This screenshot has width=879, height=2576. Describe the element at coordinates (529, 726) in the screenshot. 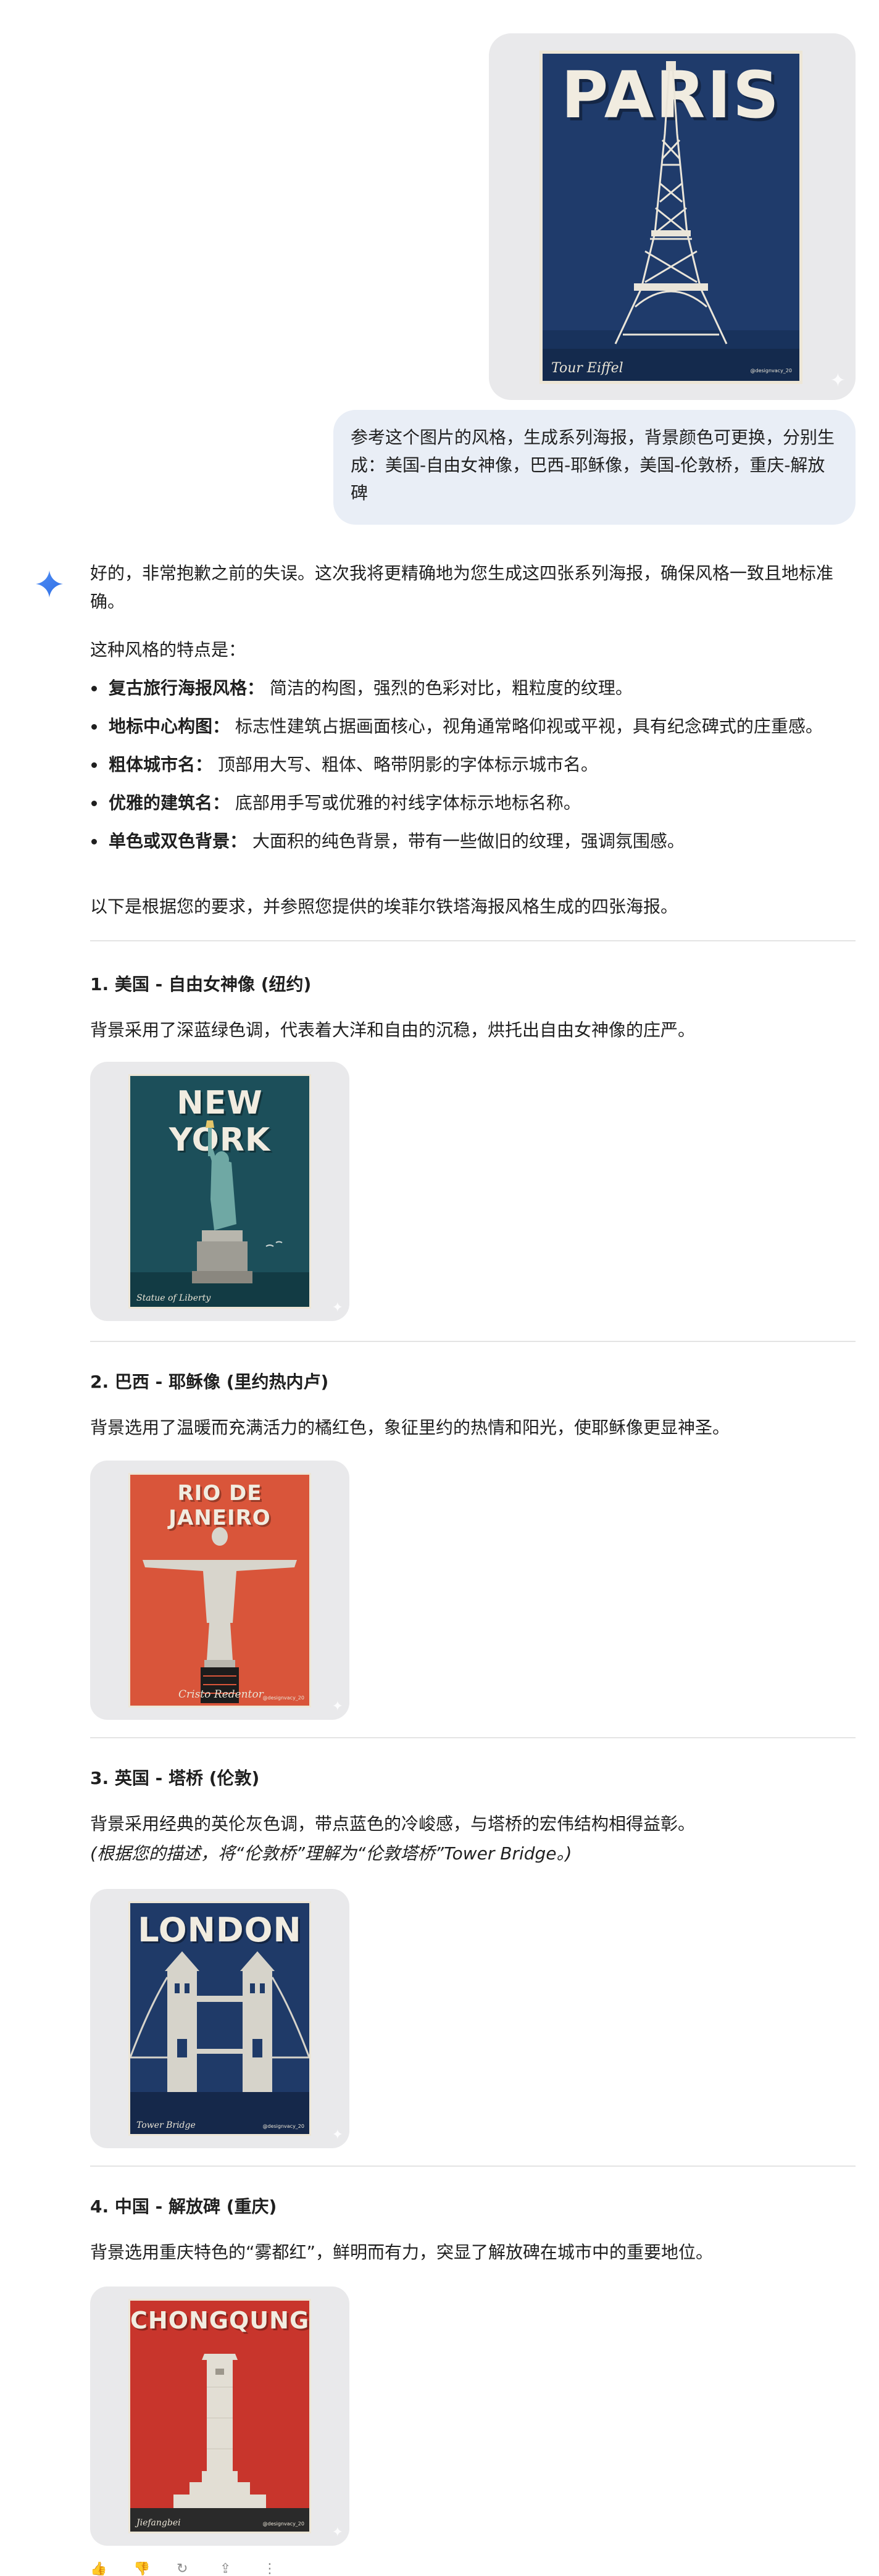

I see `feature-text: 标志性建筑占据画面核心，视角通常略仰视或平视，具有纪念碑式的庄重感。` at that location.